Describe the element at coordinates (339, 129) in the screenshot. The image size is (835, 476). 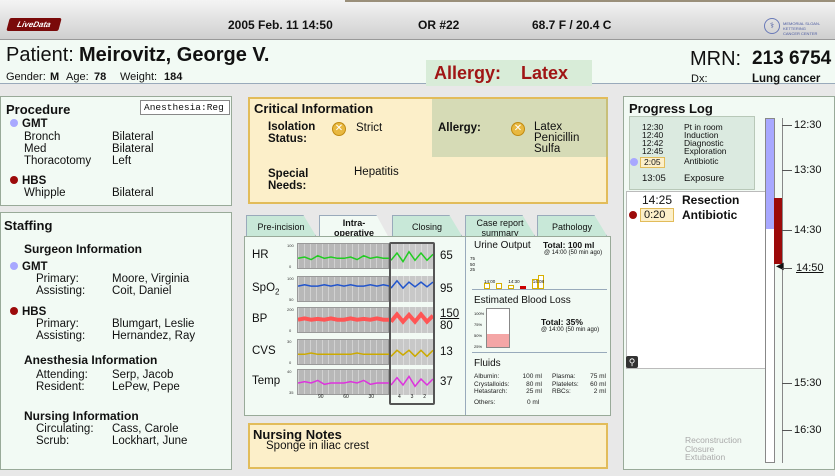
I see `isolation-warning-icon: ✕` at that location.